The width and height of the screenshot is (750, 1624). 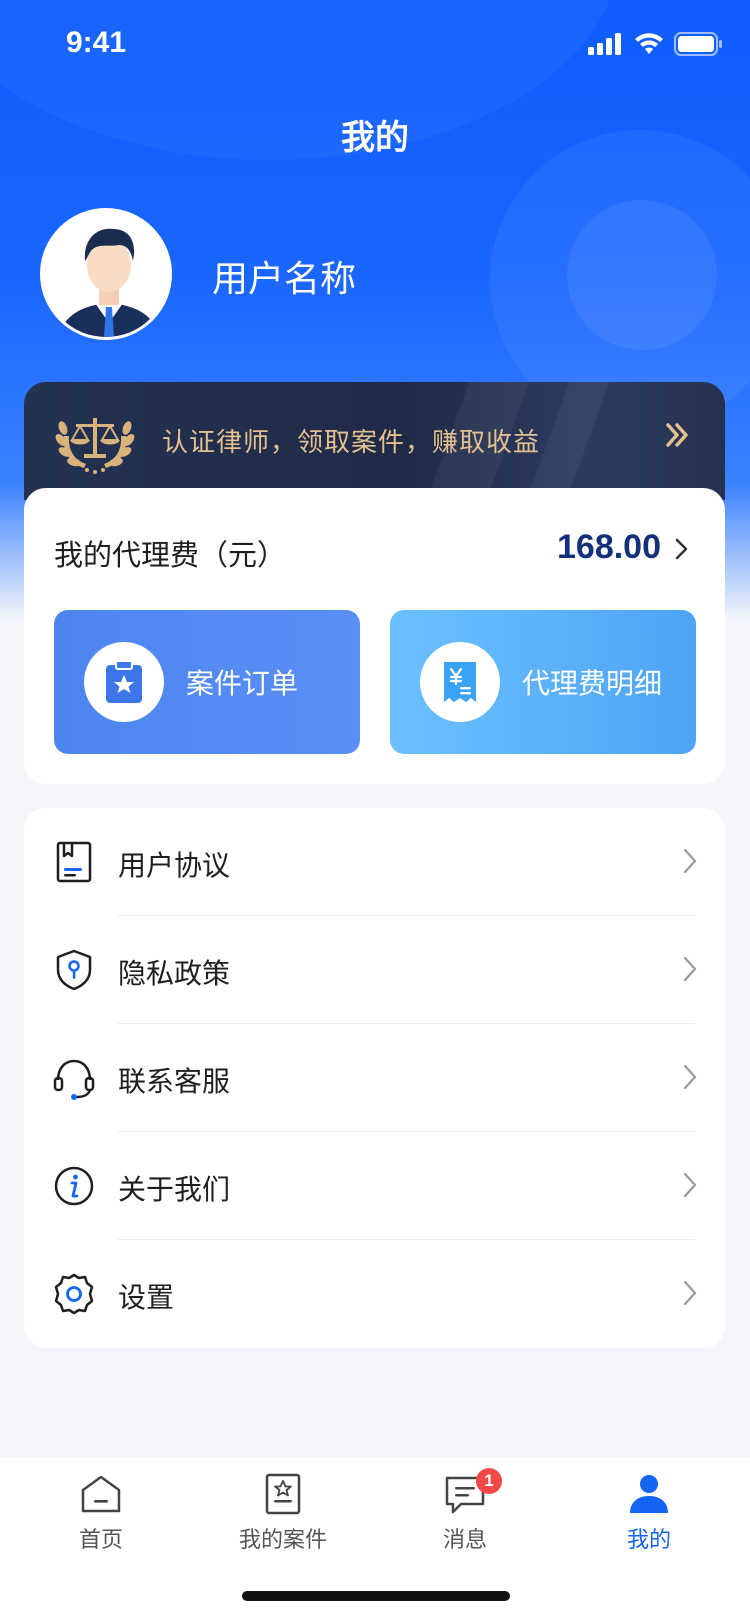 What do you see at coordinates (96, 42) in the screenshot?
I see `status-time: 9:41` at bounding box center [96, 42].